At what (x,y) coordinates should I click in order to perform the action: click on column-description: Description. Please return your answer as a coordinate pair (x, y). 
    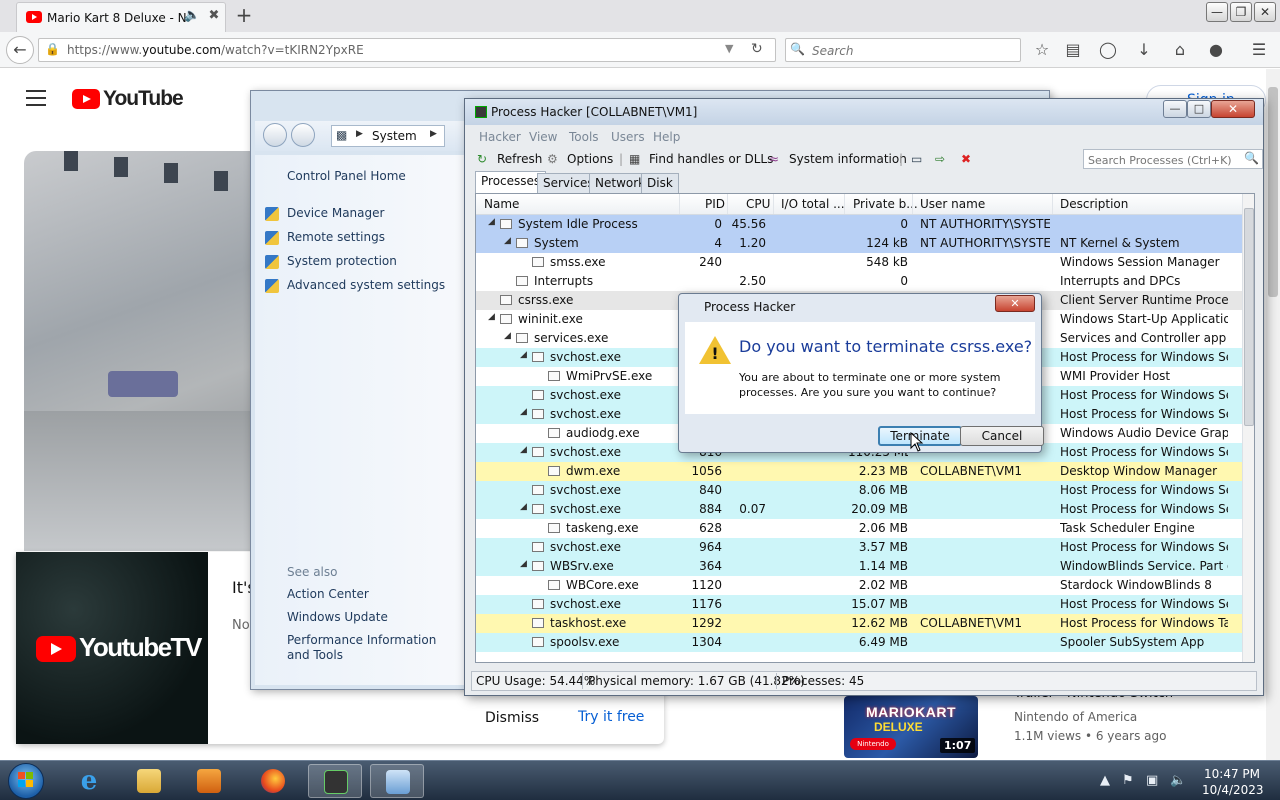
    Looking at the image, I should click on (1094, 204).